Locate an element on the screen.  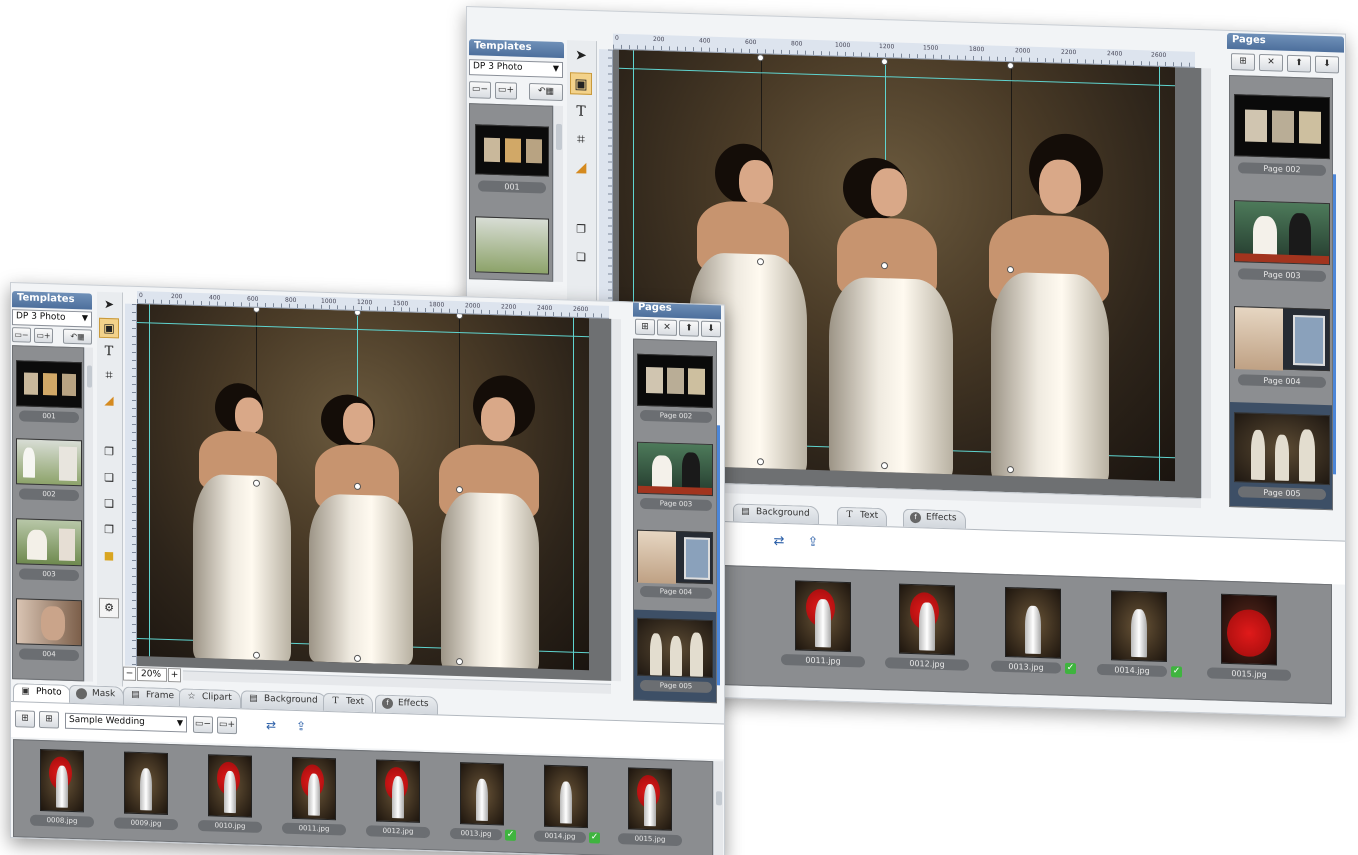
tab-frame: ▤ Frame is located at coordinates (153, 696).